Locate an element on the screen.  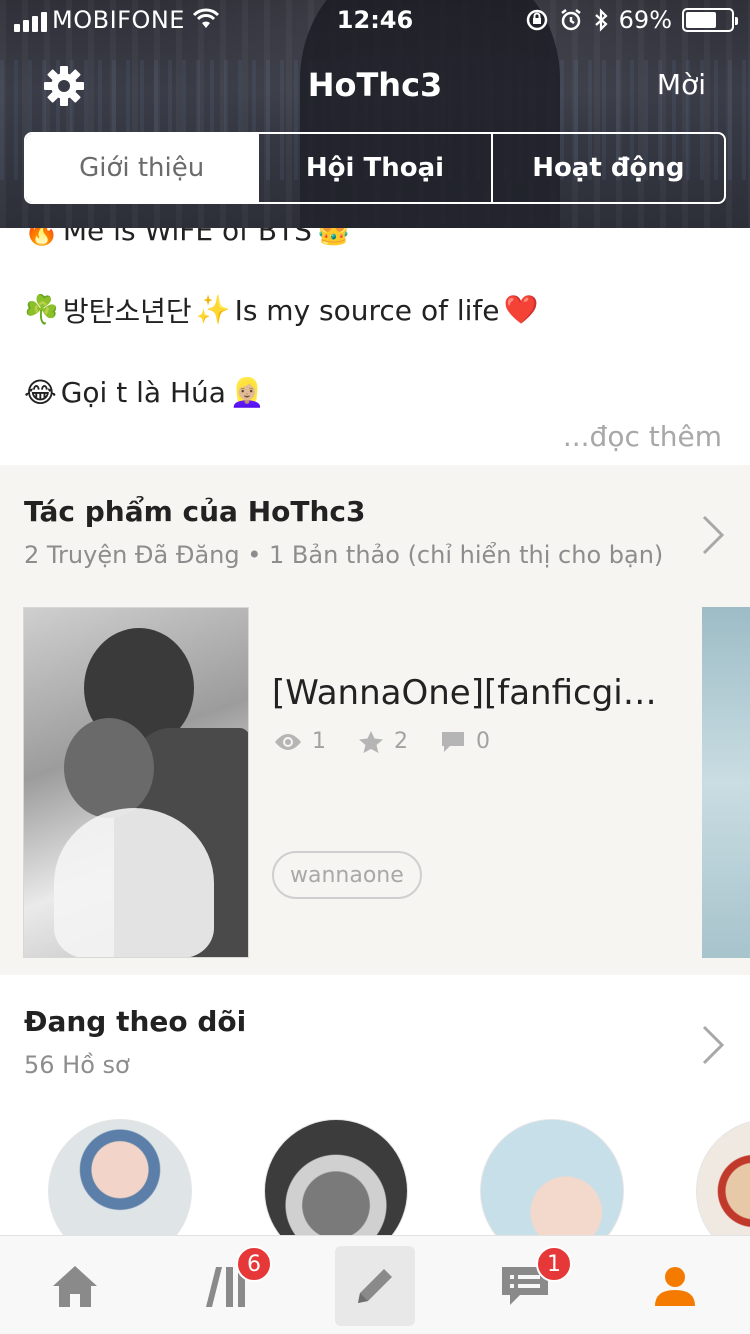
comments-count: 0 is located at coordinates (483, 741).